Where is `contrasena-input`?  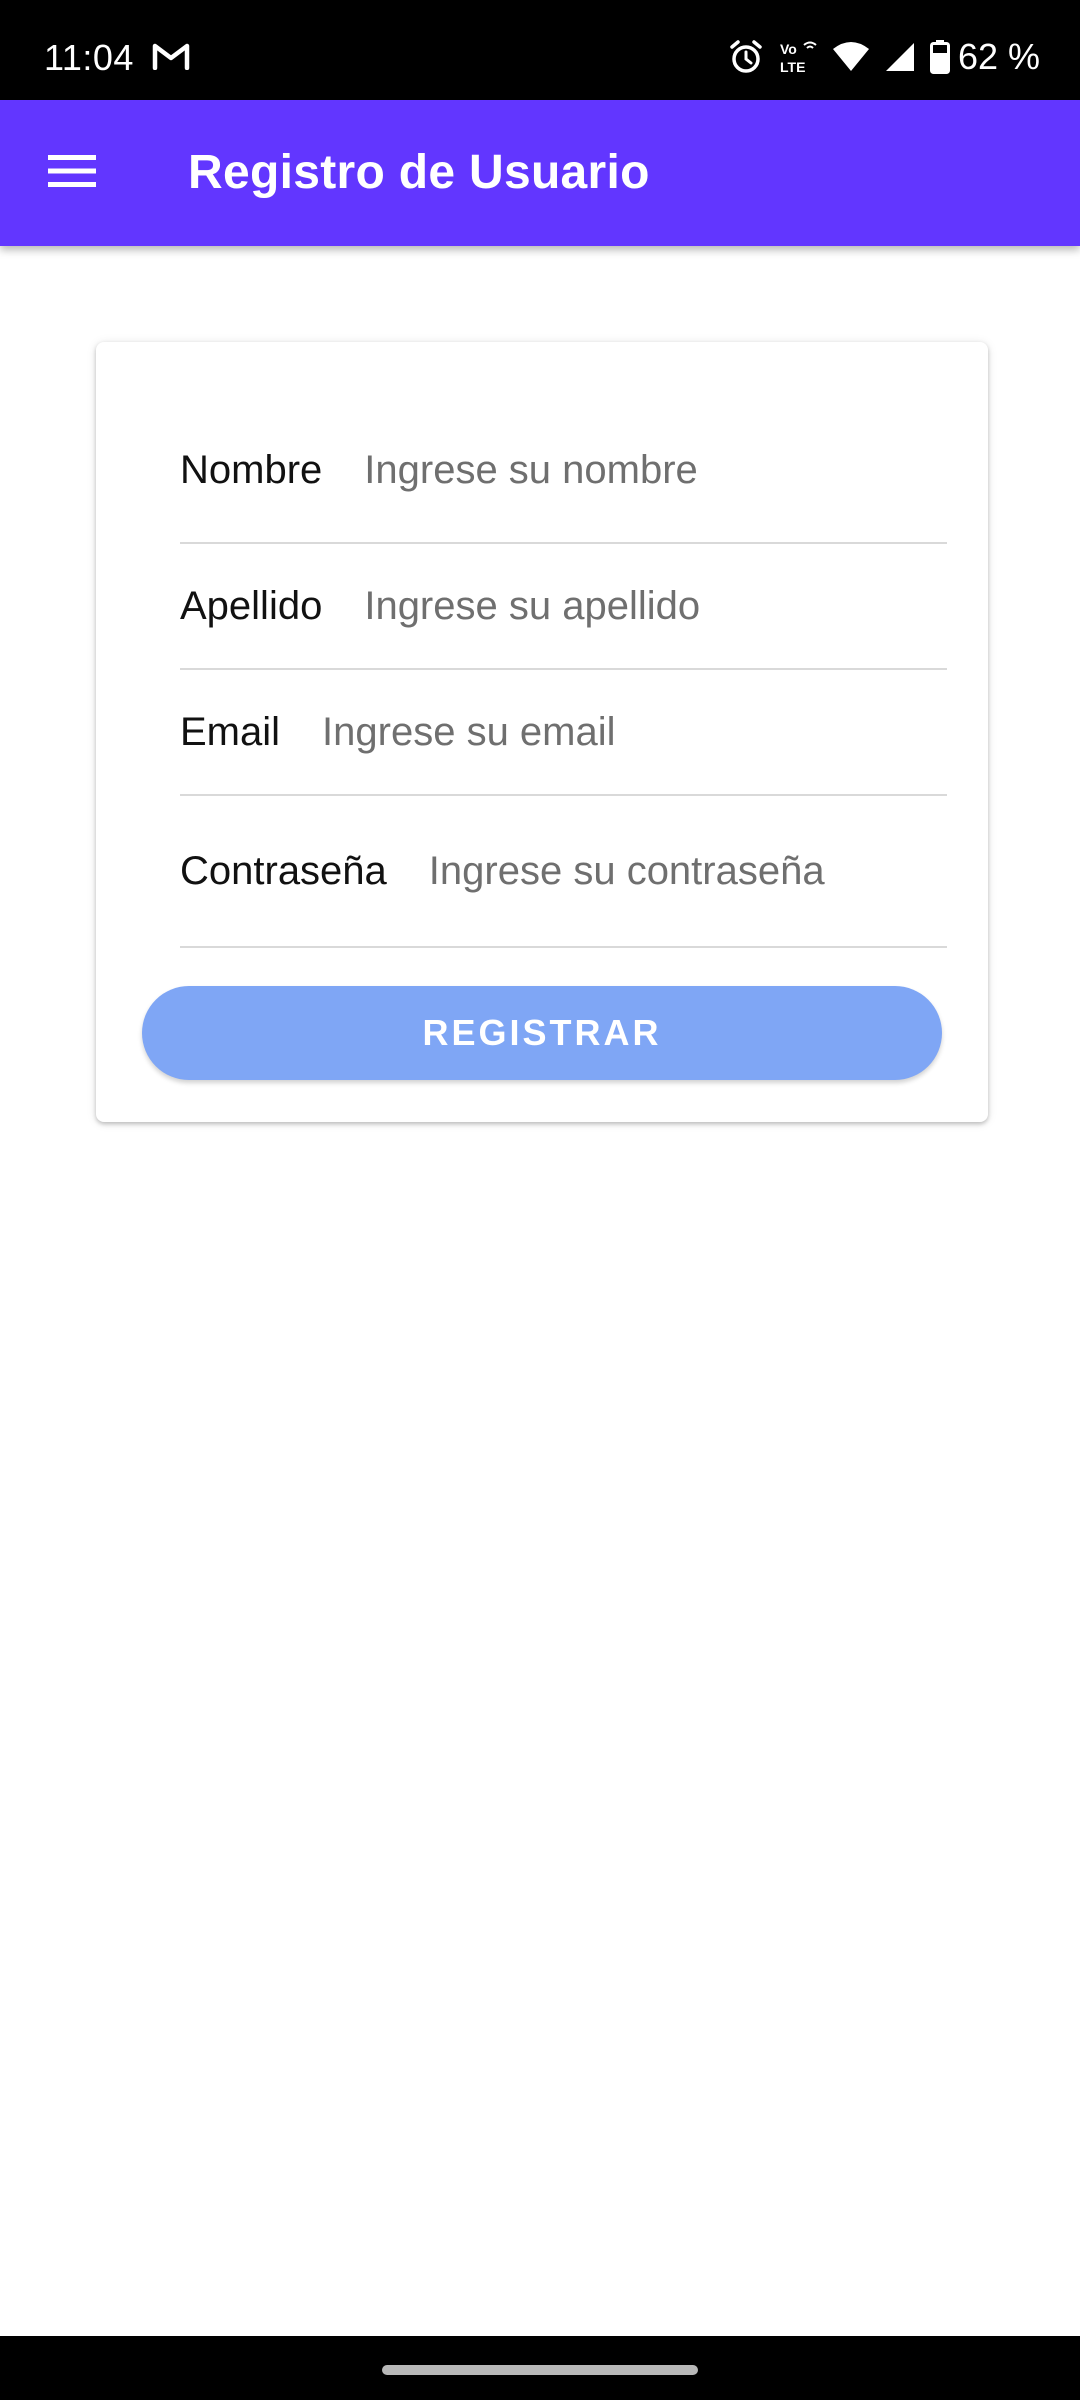 contrasena-input is located at coordinates (687, 871).